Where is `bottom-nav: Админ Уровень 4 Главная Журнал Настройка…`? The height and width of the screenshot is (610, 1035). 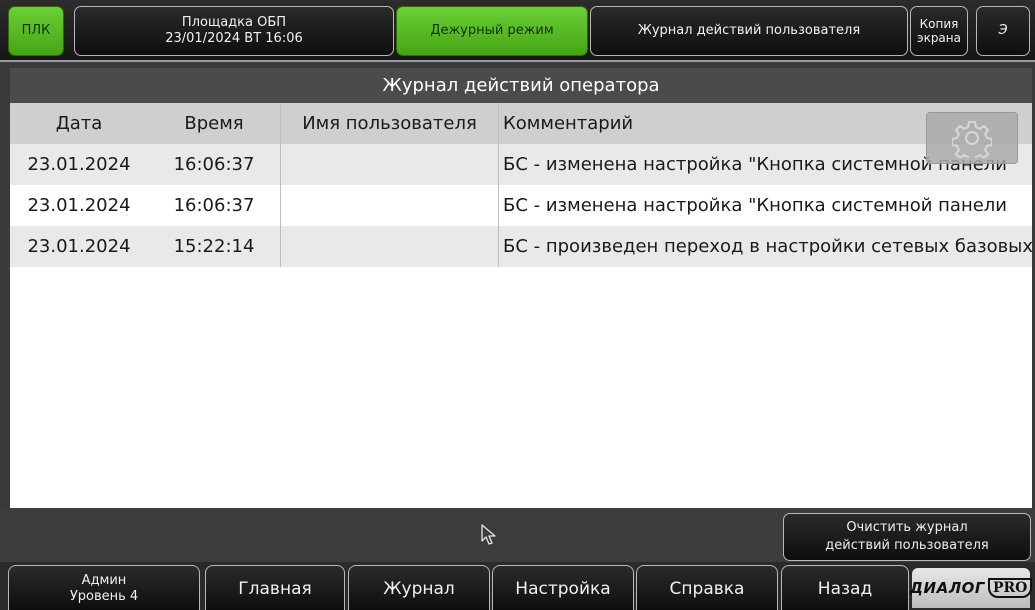
bottom-nav: Админ Уровень 4 Главная Журнал Настройка… is located at coordinates (517, 586).